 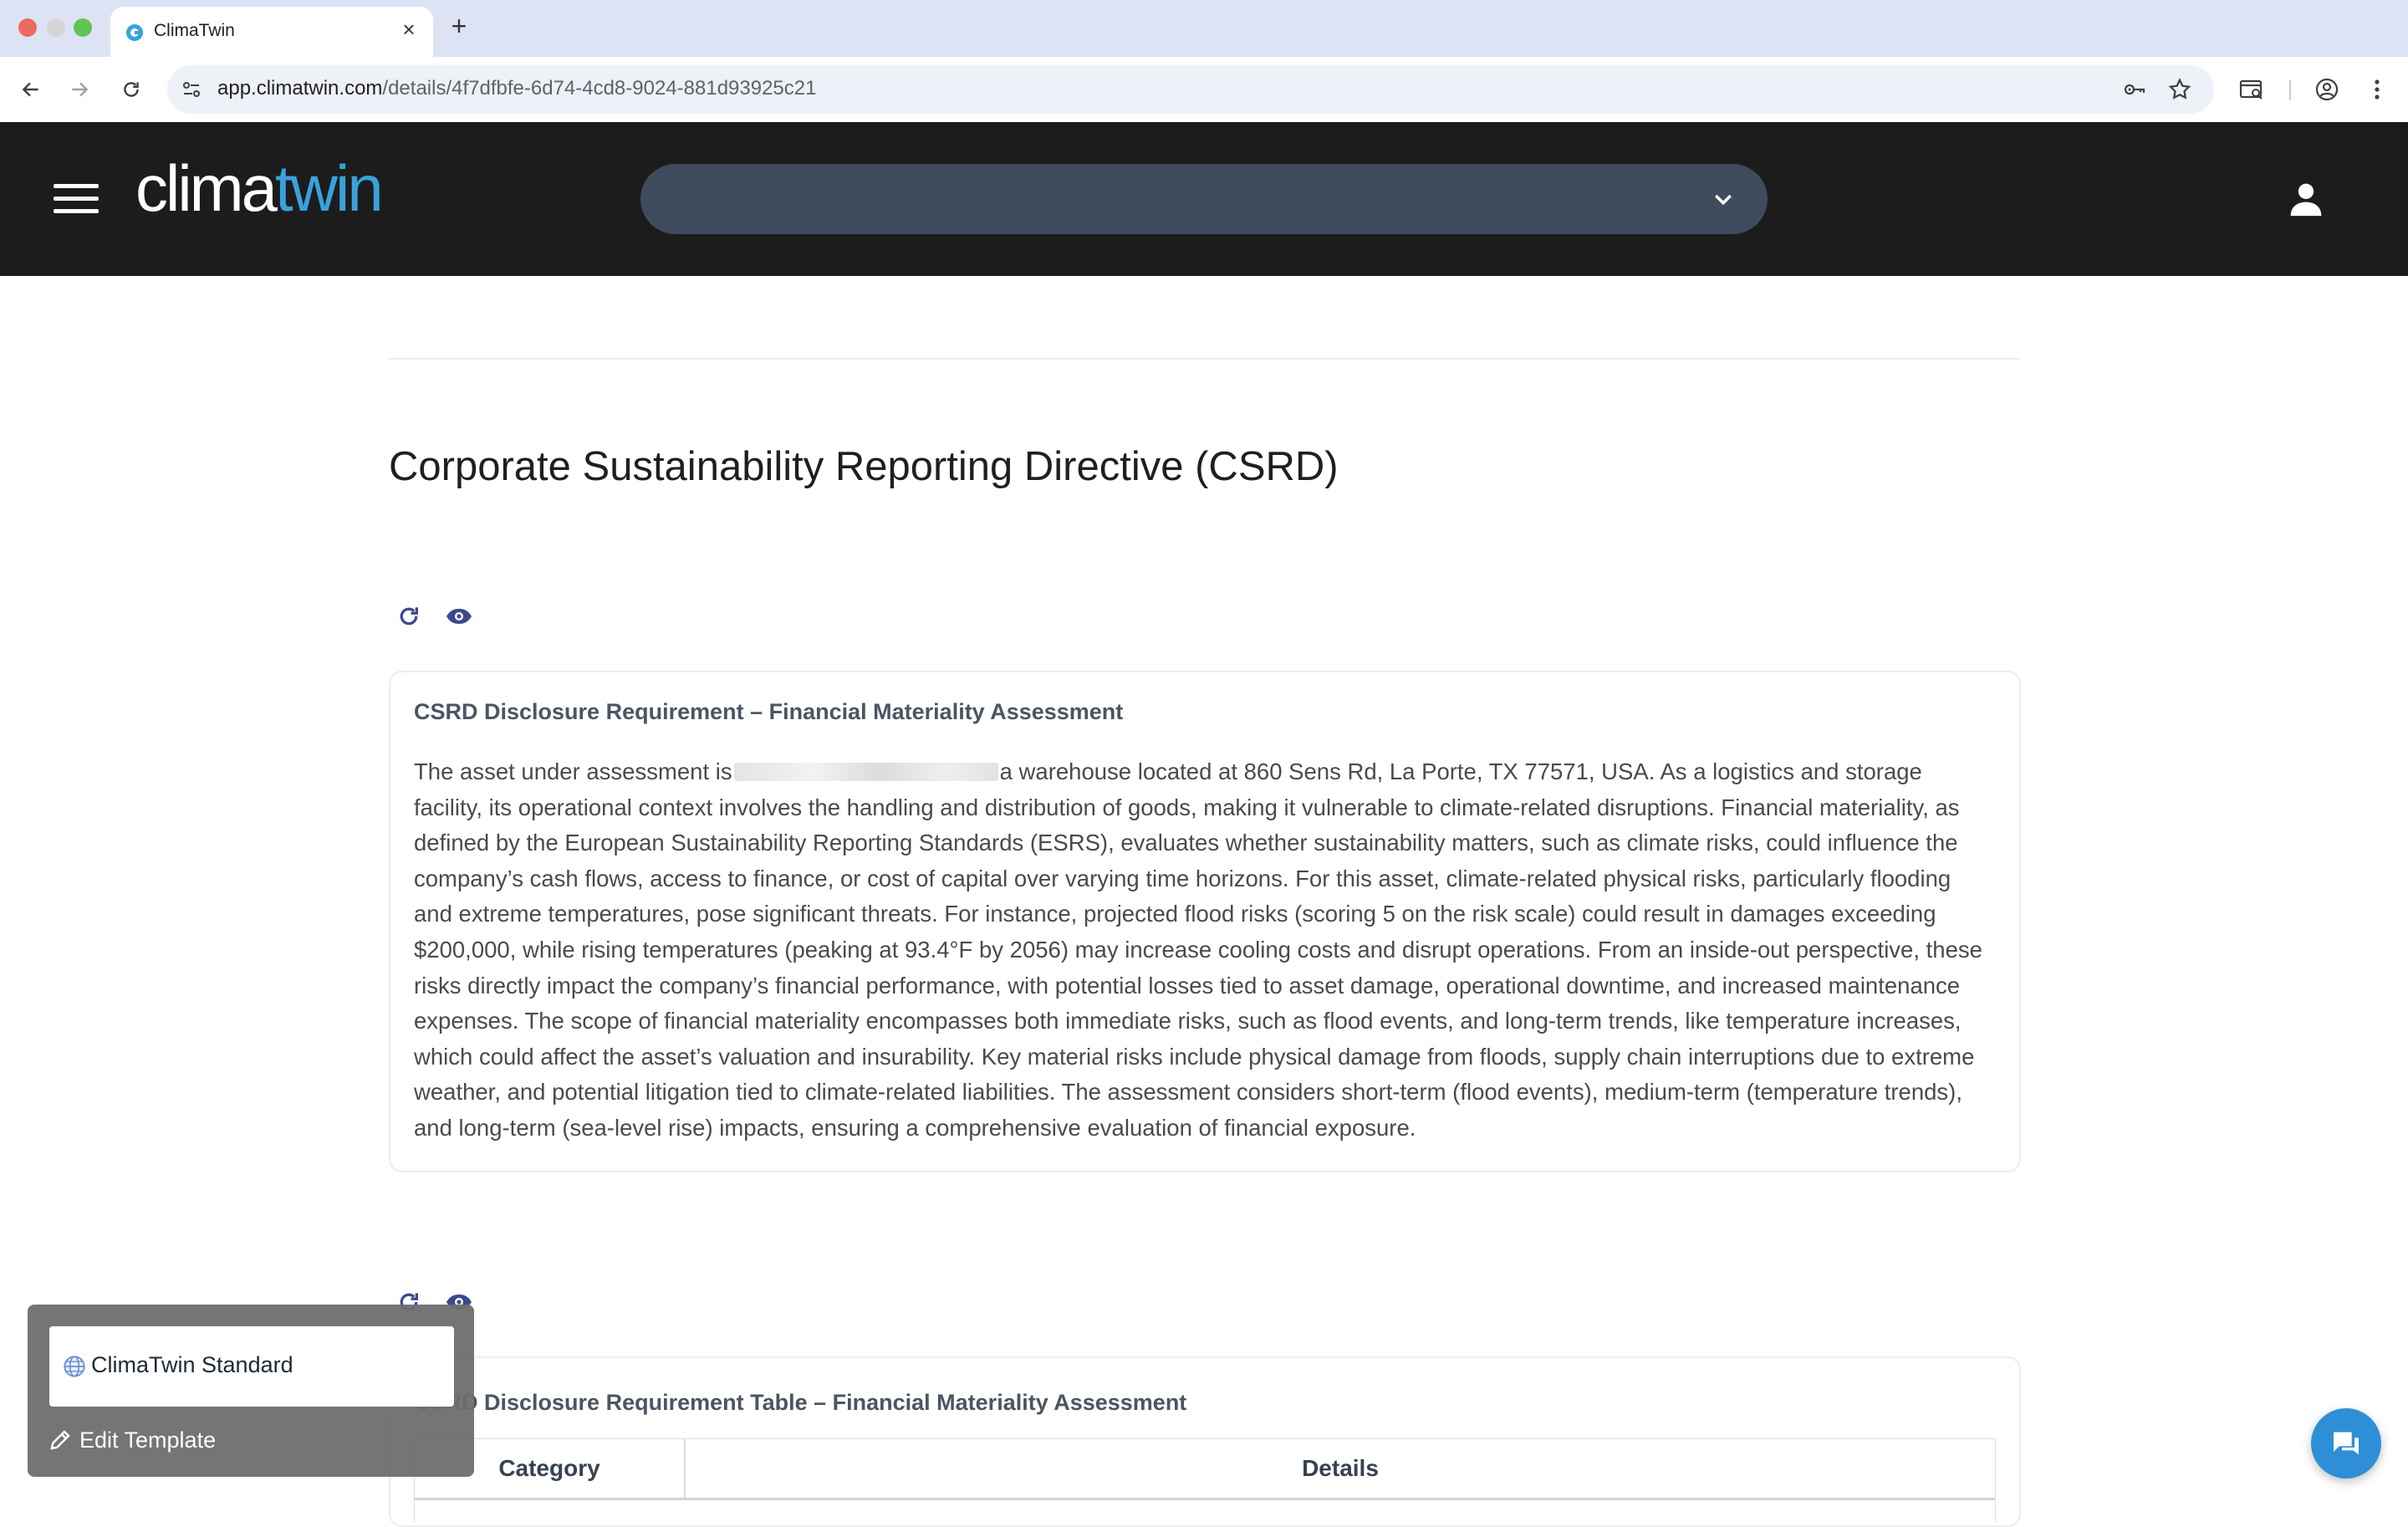 I want to click on back-arrow-icon, so click(x=31, y=90).